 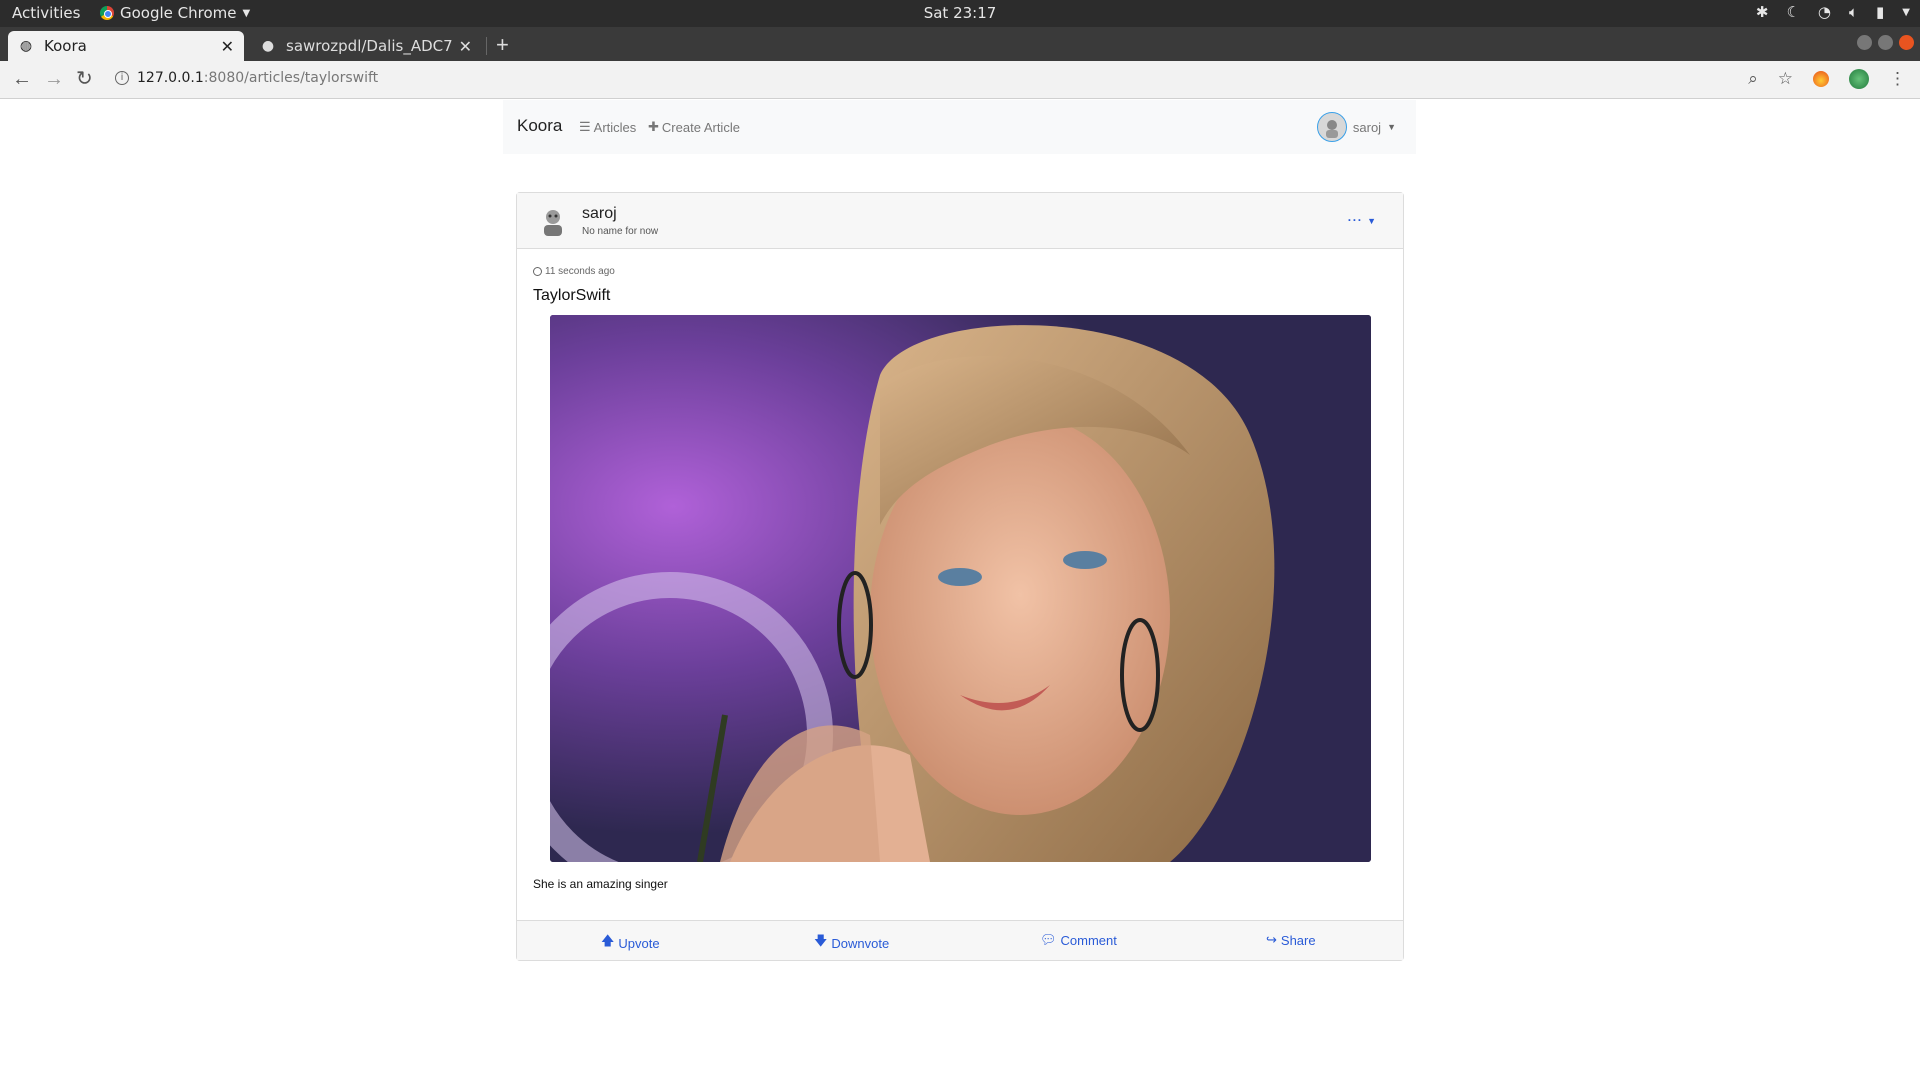 I want to click on bookmark-star-icon: ☆, so click(x=1785, y=79).